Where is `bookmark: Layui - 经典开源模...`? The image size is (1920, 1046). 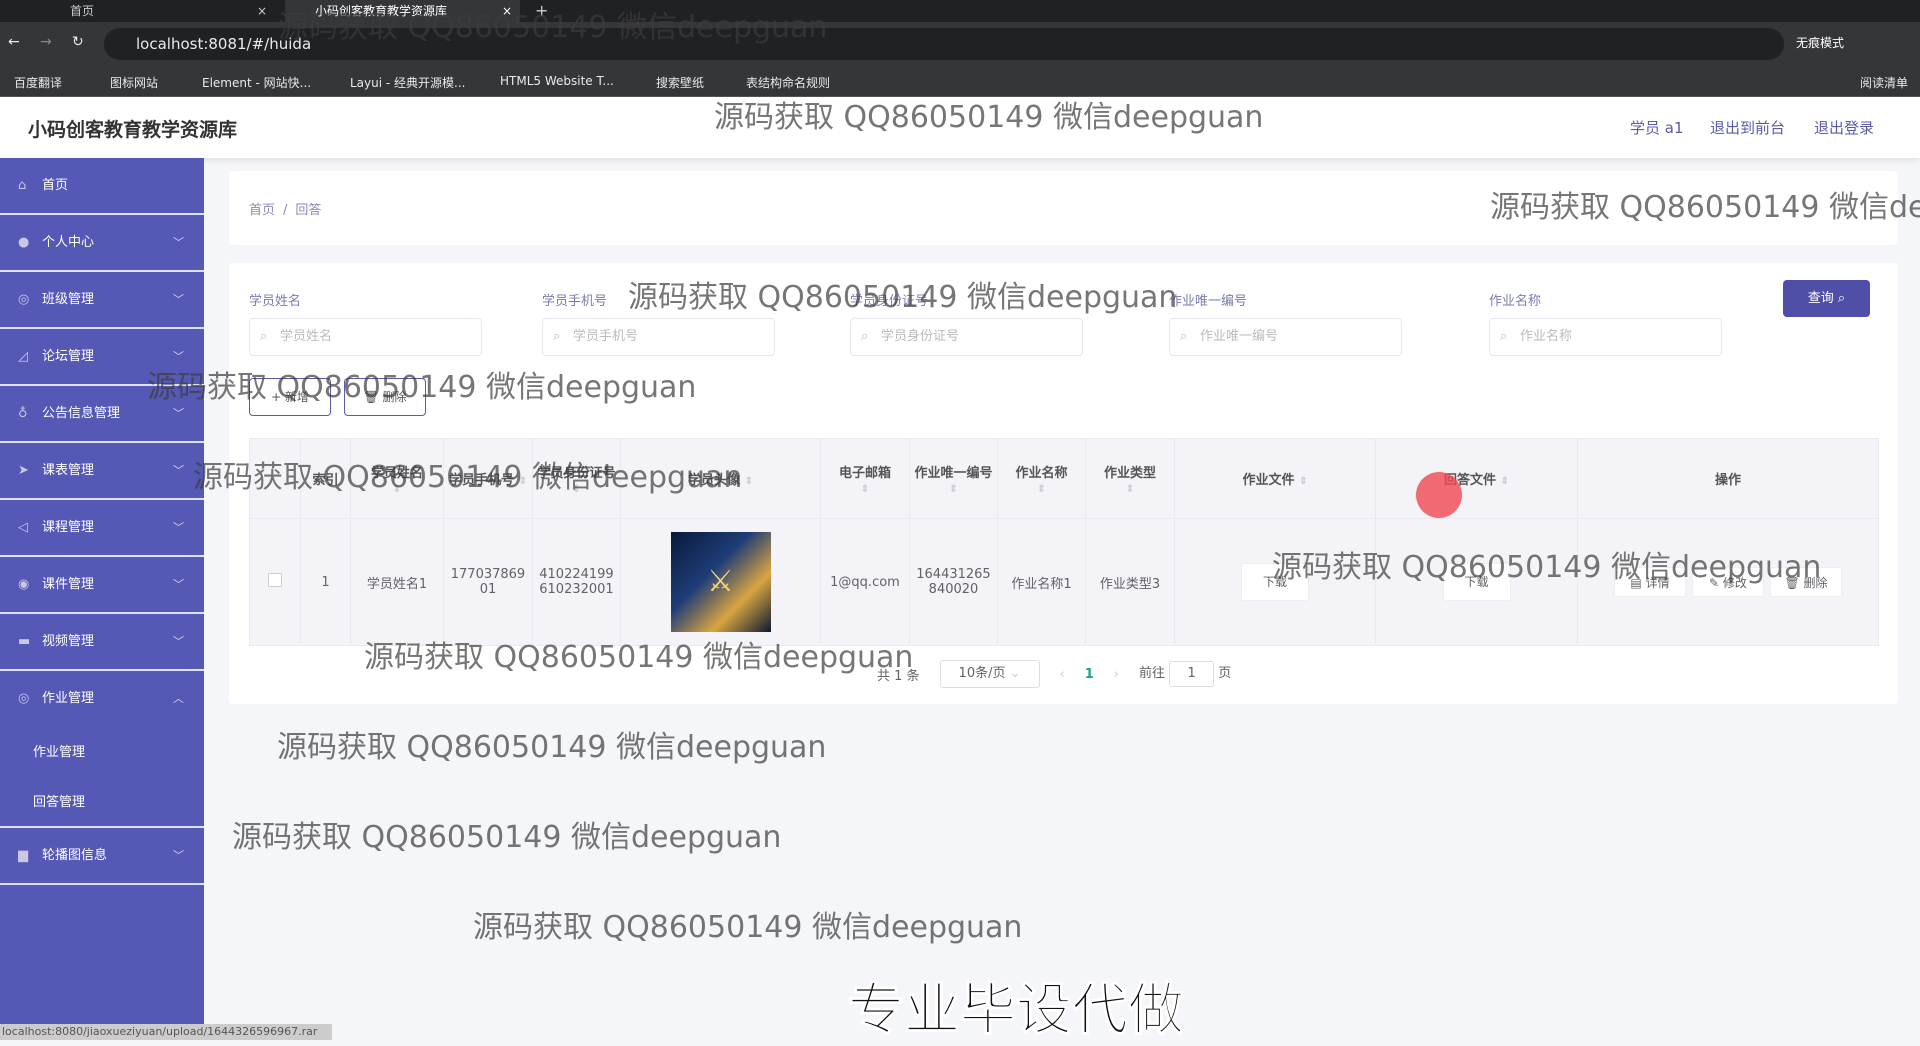
bookmark: Layui - 经典开源模... is located at coordinates (407, 82).